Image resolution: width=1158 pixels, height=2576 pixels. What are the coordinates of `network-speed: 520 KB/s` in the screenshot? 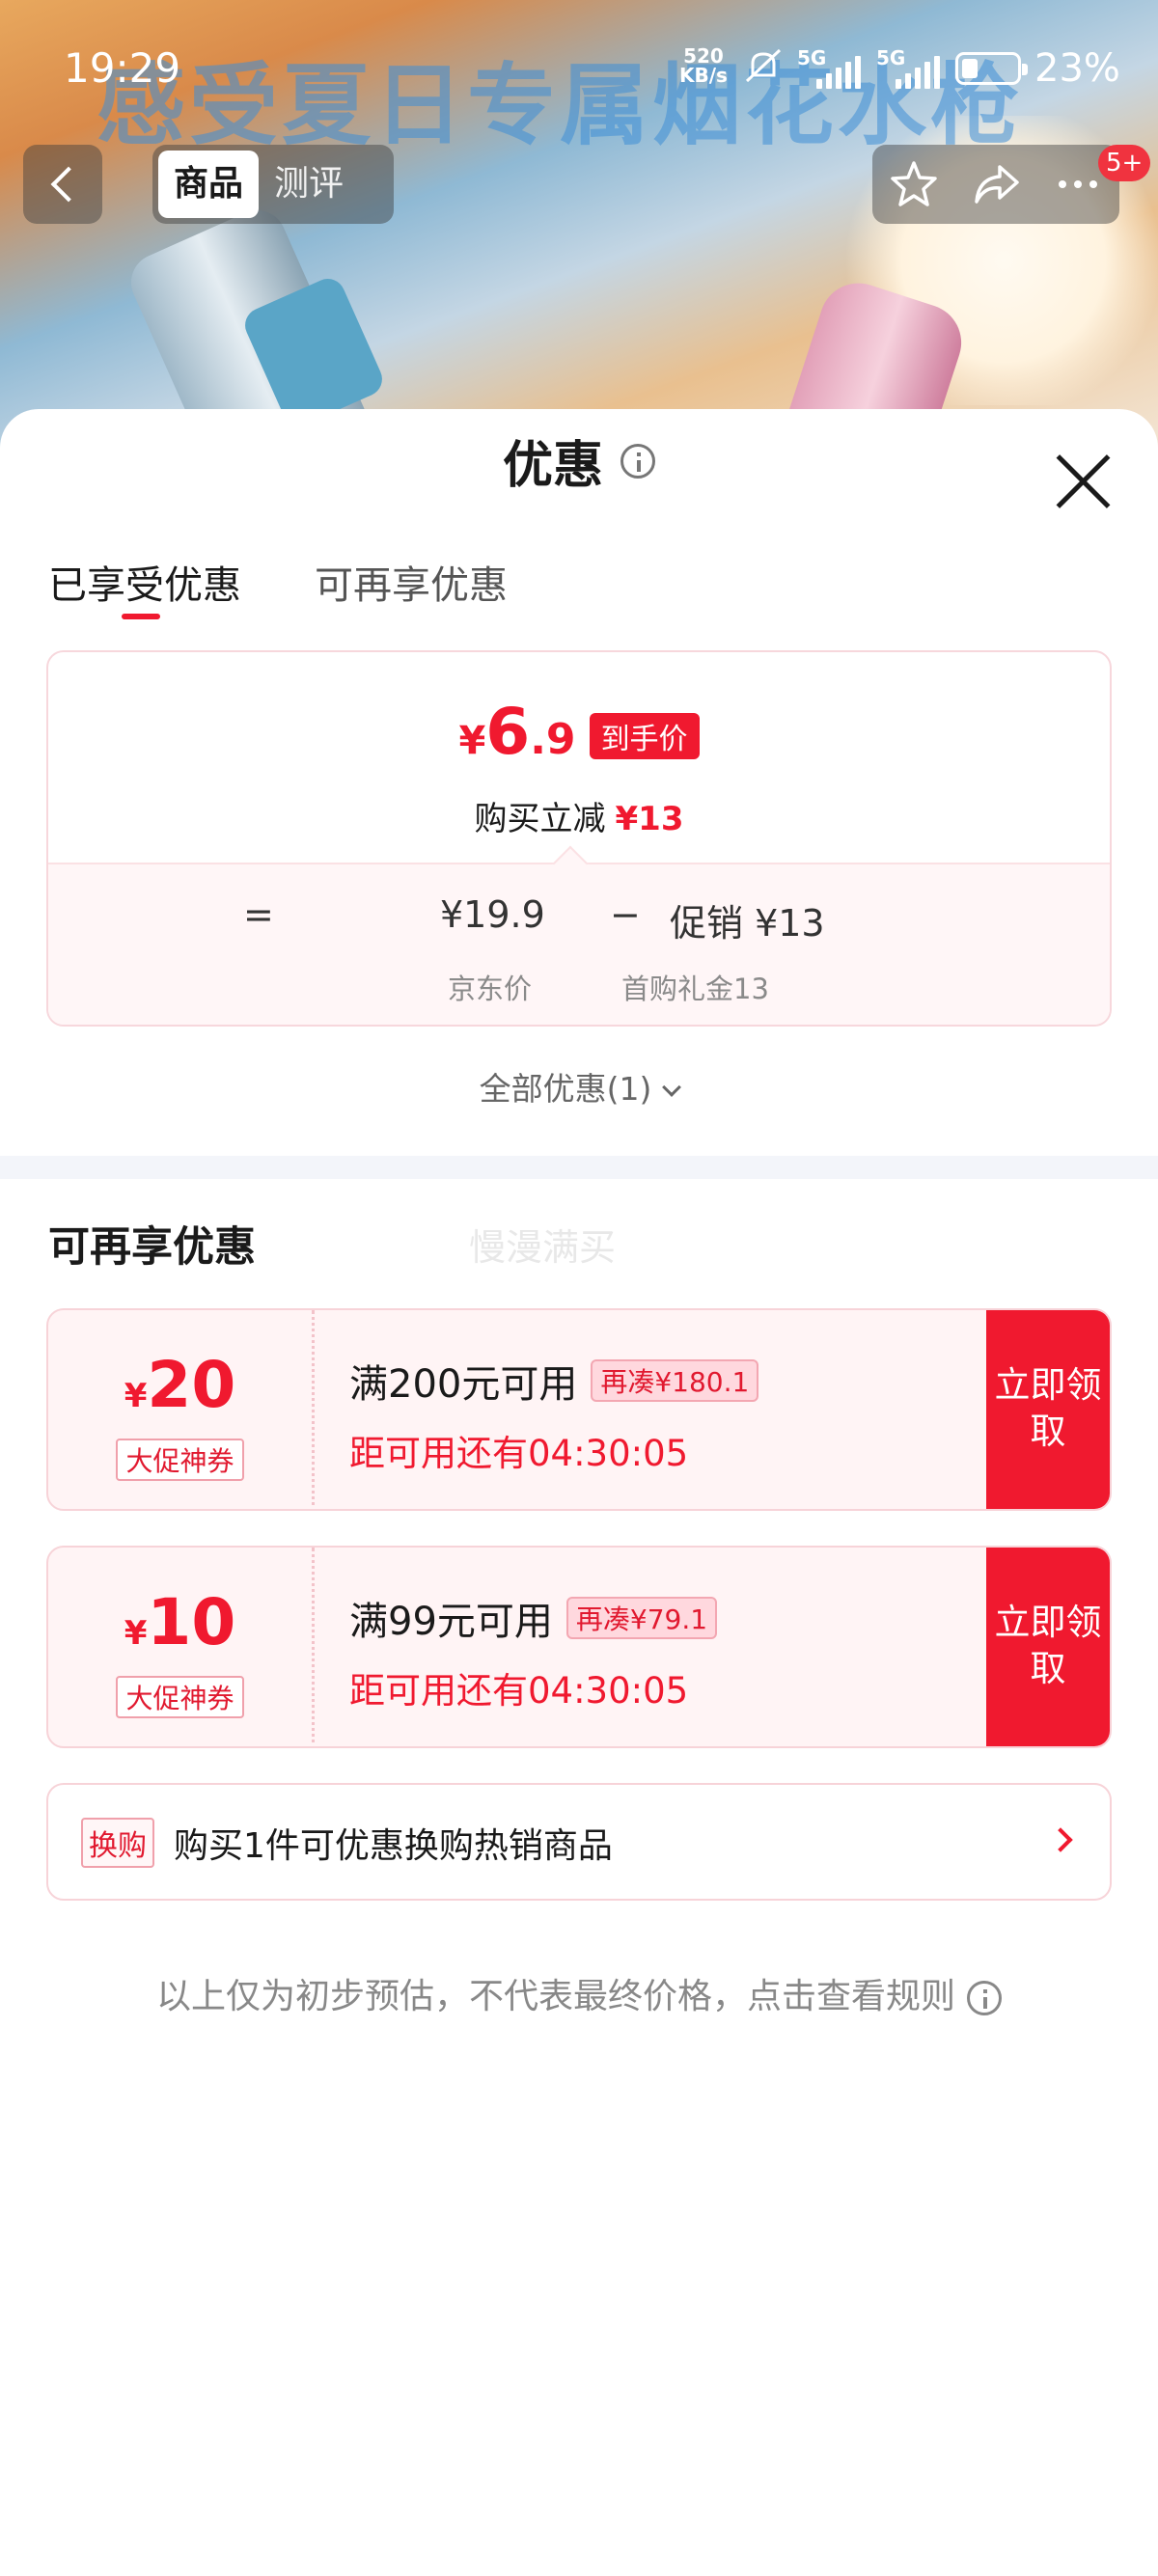 It's located at (703, 65).